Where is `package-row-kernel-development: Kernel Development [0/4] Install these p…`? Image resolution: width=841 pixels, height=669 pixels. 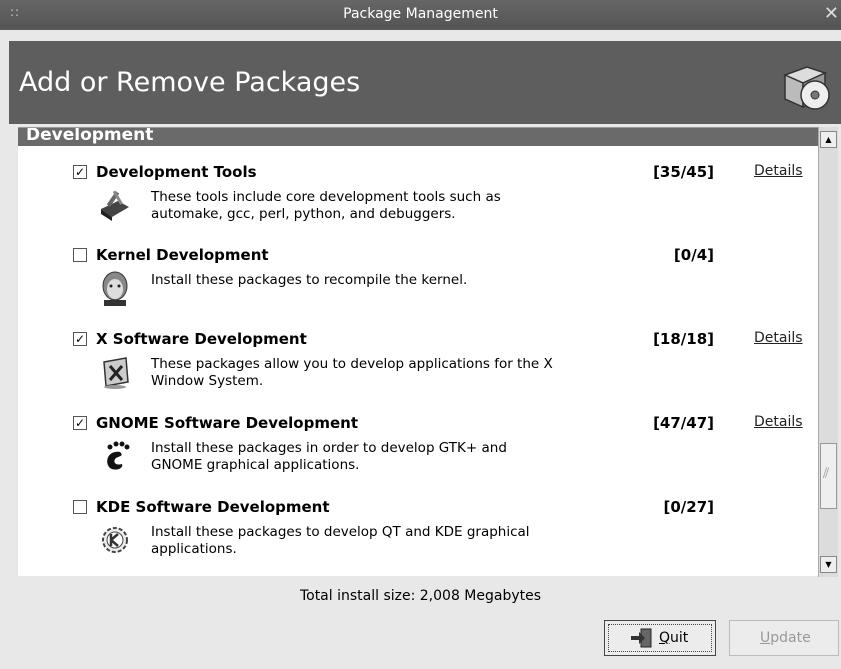
package-row-kernel-development: Kernel Development [0/4] Install these p… is located at coordinates (417, 289).